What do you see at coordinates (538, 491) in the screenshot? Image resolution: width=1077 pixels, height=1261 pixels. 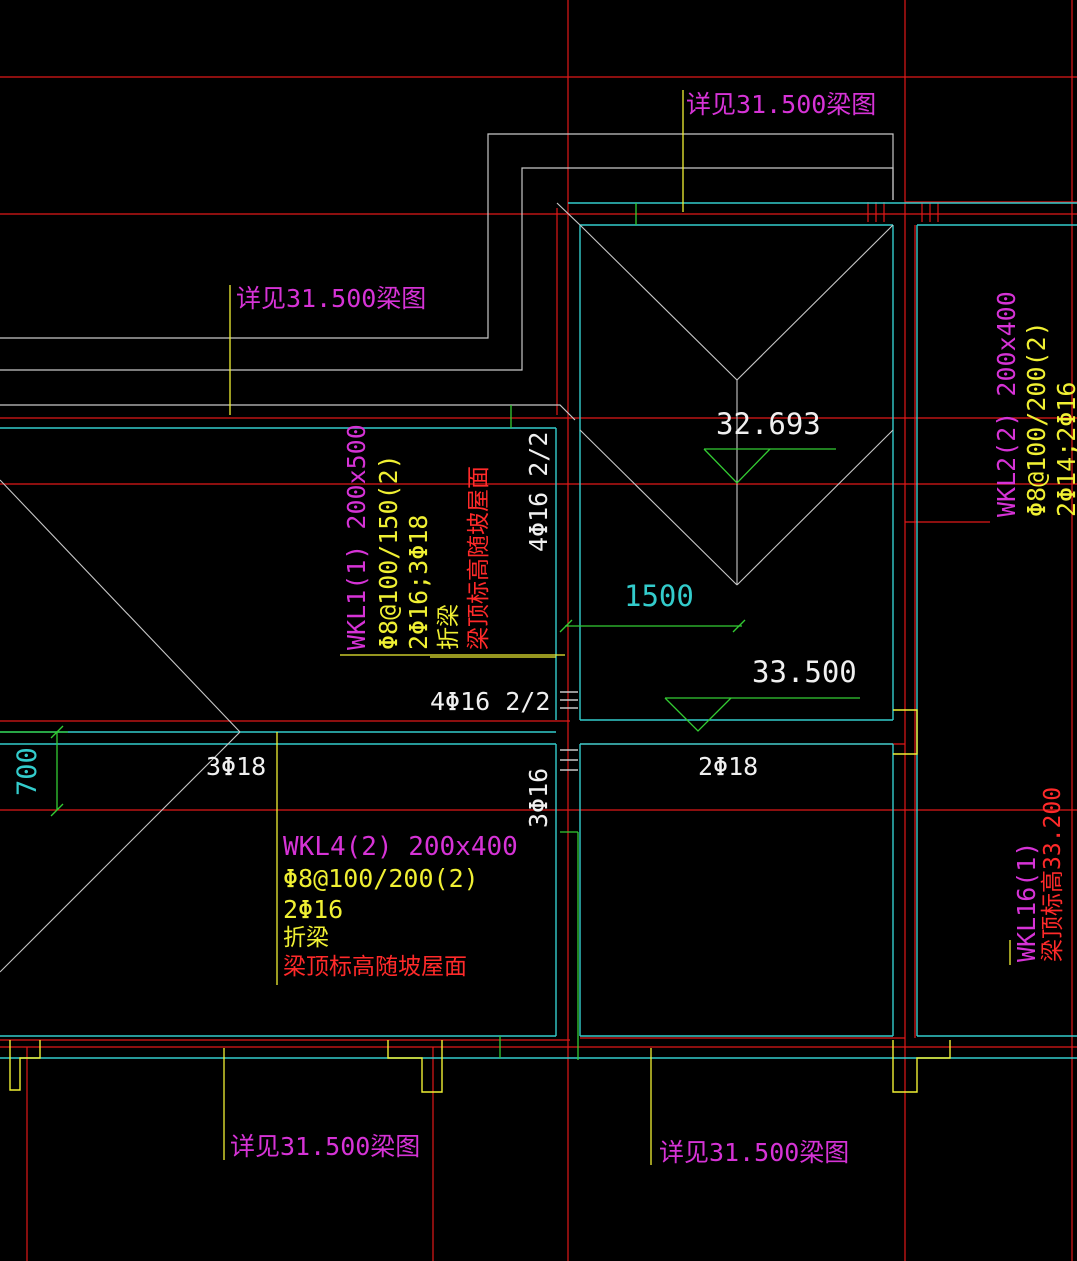 I see `rebar-4phi16-vertical: 4Φ16 2/2` at bounding box center [538, 491].